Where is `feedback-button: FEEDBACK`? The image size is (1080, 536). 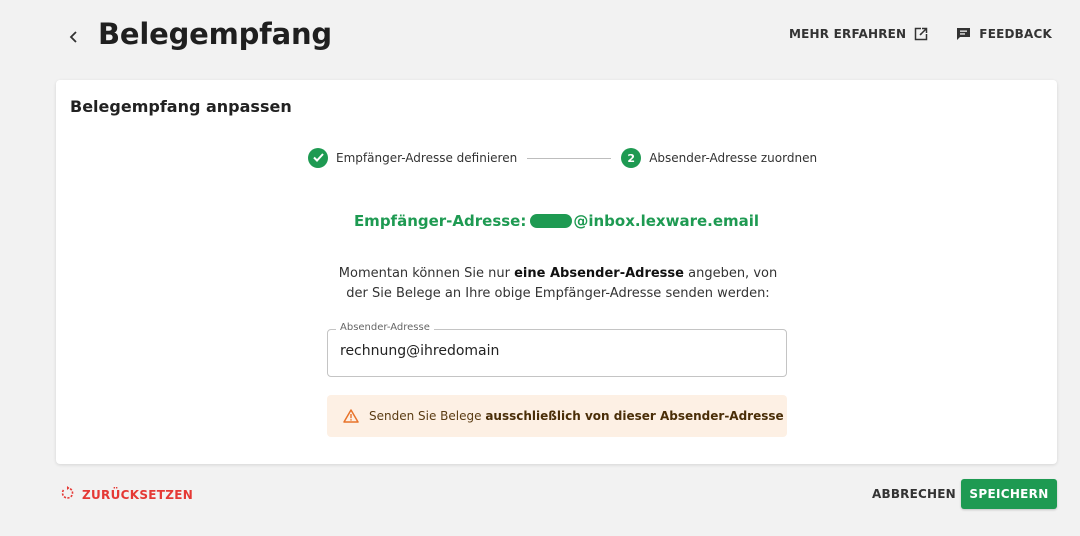
feedback-button: FEEDBACK is located at coordinates (1004, 34).